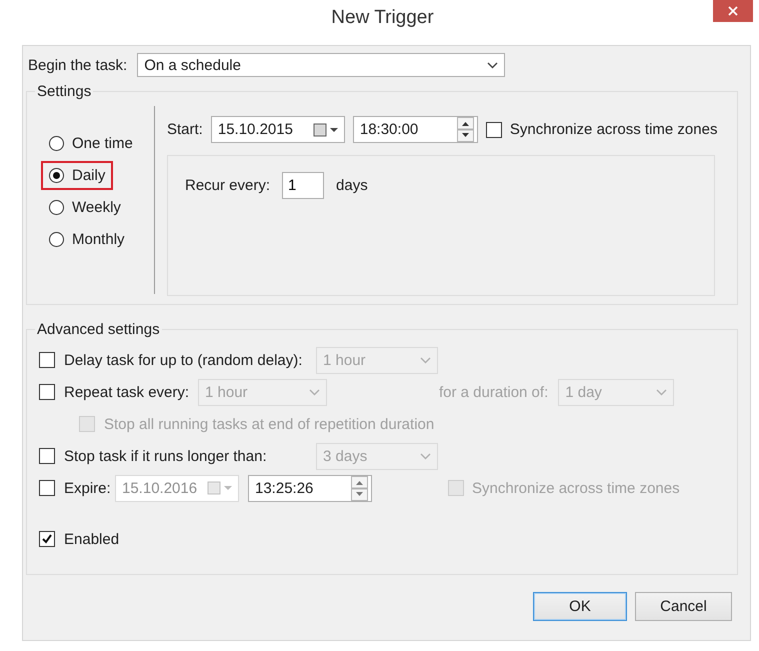 The image size is (759, 651). I want to click on option-label: Enabled, so click(92, 539).